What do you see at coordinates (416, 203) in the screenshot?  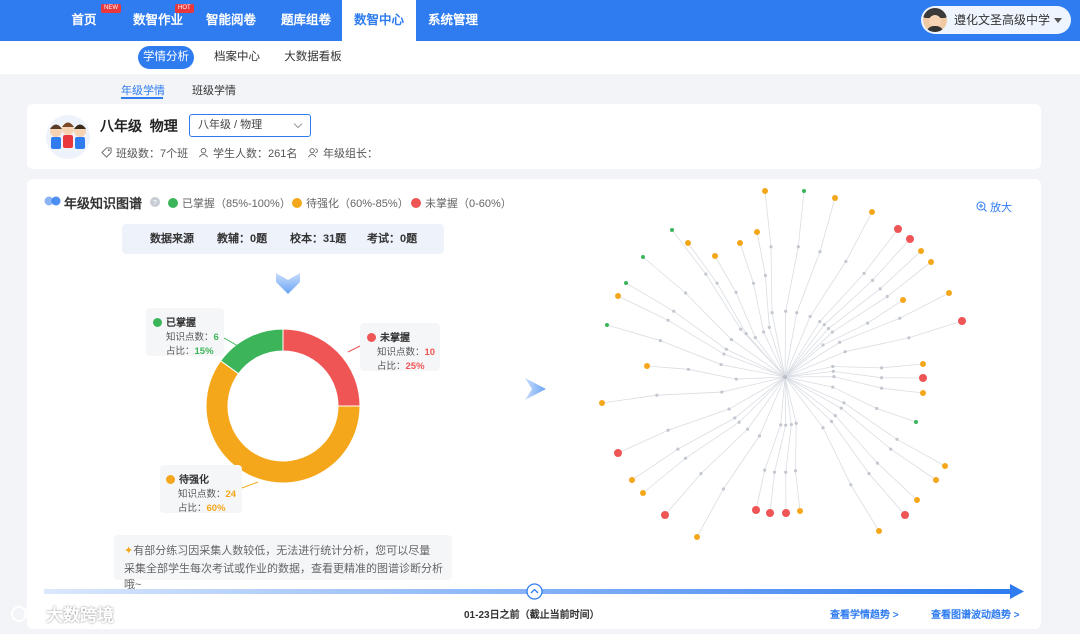 I see `legend-dot` at bounding box center [416, 203].